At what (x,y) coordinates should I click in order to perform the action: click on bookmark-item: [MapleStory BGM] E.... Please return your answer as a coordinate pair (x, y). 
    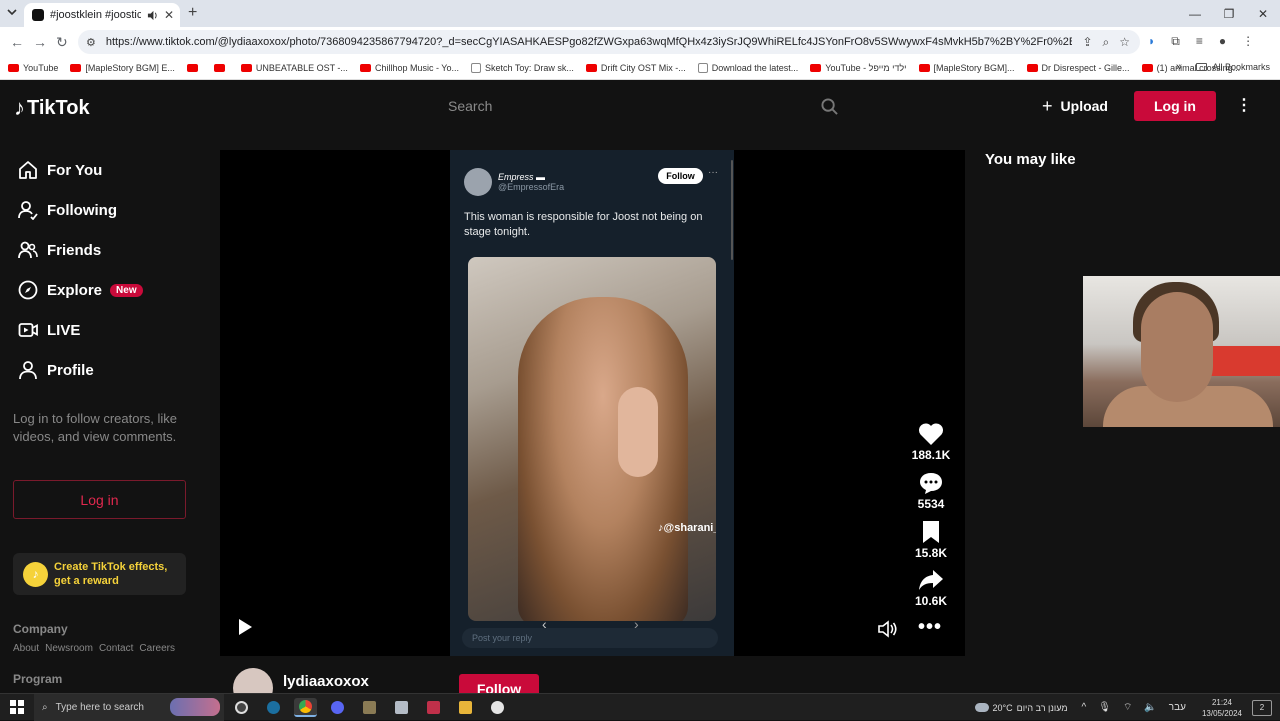
    Looking at the image, I should click on (122, 68).